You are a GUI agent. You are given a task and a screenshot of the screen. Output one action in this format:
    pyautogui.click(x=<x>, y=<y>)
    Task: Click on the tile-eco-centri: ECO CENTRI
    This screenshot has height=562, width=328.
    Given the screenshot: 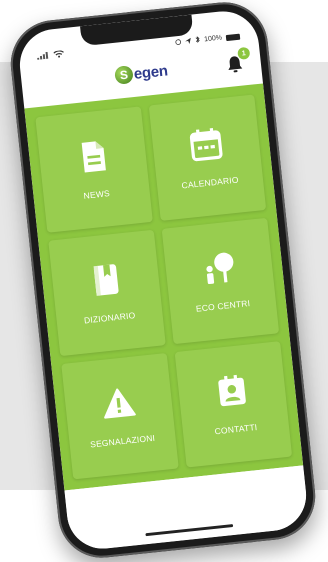 What is the action you would take?
    pyautogui.click(x=220, y=281)
    